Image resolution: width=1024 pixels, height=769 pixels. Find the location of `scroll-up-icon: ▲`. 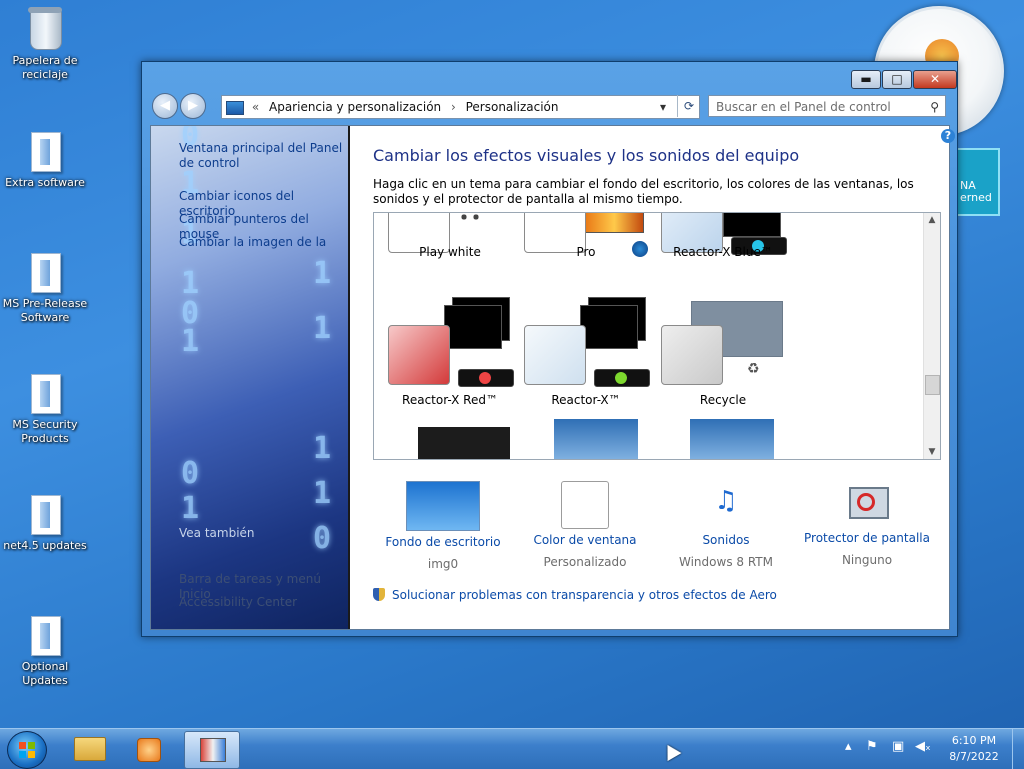

scroll-up-icon: ▲ is located at coordinates (932, 220).